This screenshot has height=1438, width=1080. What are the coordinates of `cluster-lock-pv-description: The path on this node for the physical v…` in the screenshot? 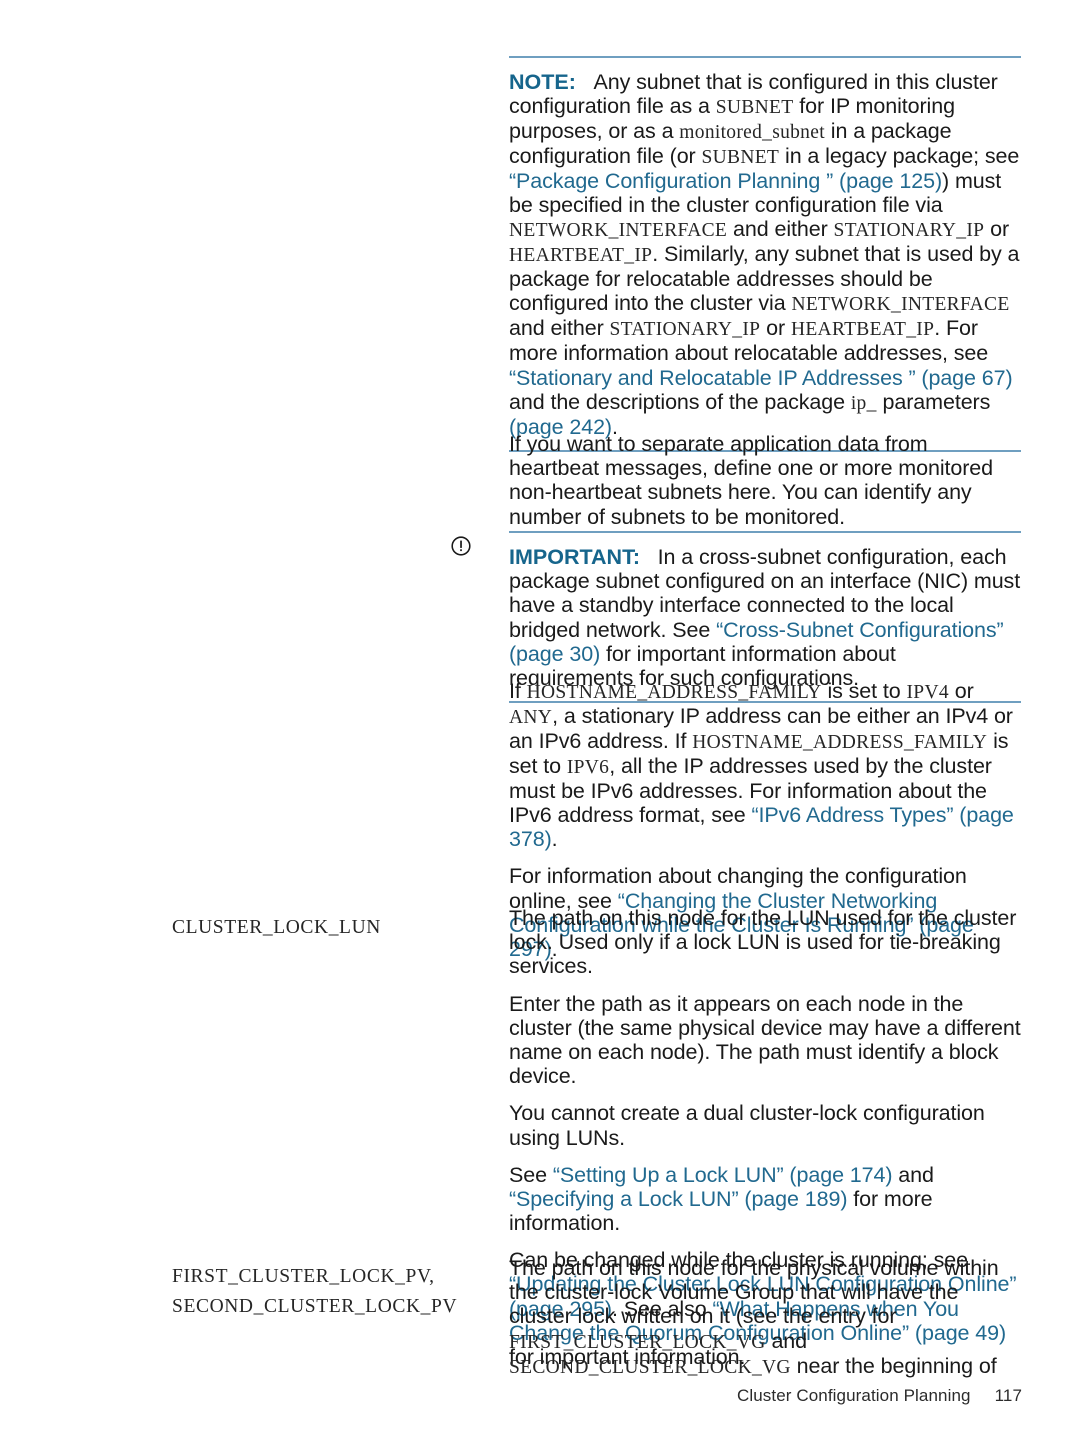 It's located at (765, 1317).